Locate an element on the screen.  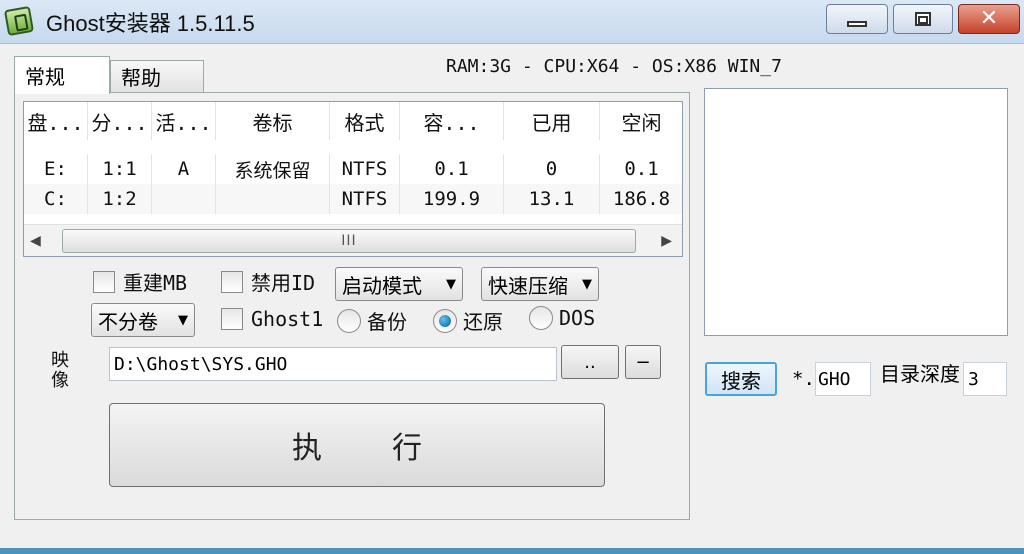
dos-radio: DOS is located at coordinates (562, 318).